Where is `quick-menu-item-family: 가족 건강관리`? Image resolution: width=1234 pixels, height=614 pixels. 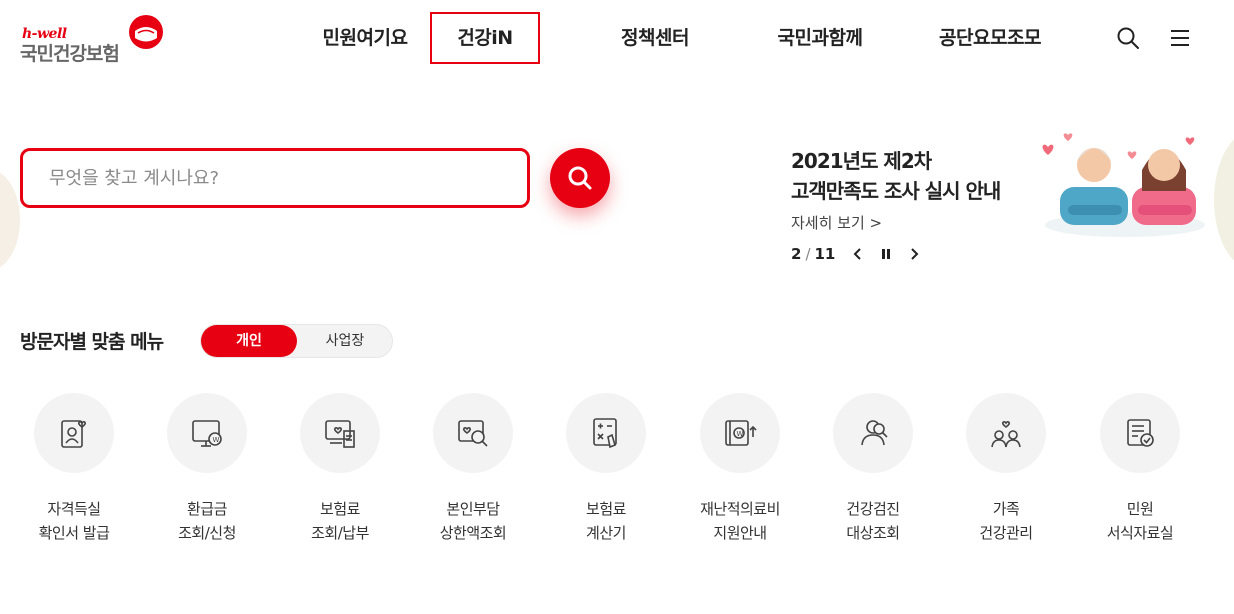
quick-menu-item-family: 가족 건강관리 is located at coordinates (1006, 469).